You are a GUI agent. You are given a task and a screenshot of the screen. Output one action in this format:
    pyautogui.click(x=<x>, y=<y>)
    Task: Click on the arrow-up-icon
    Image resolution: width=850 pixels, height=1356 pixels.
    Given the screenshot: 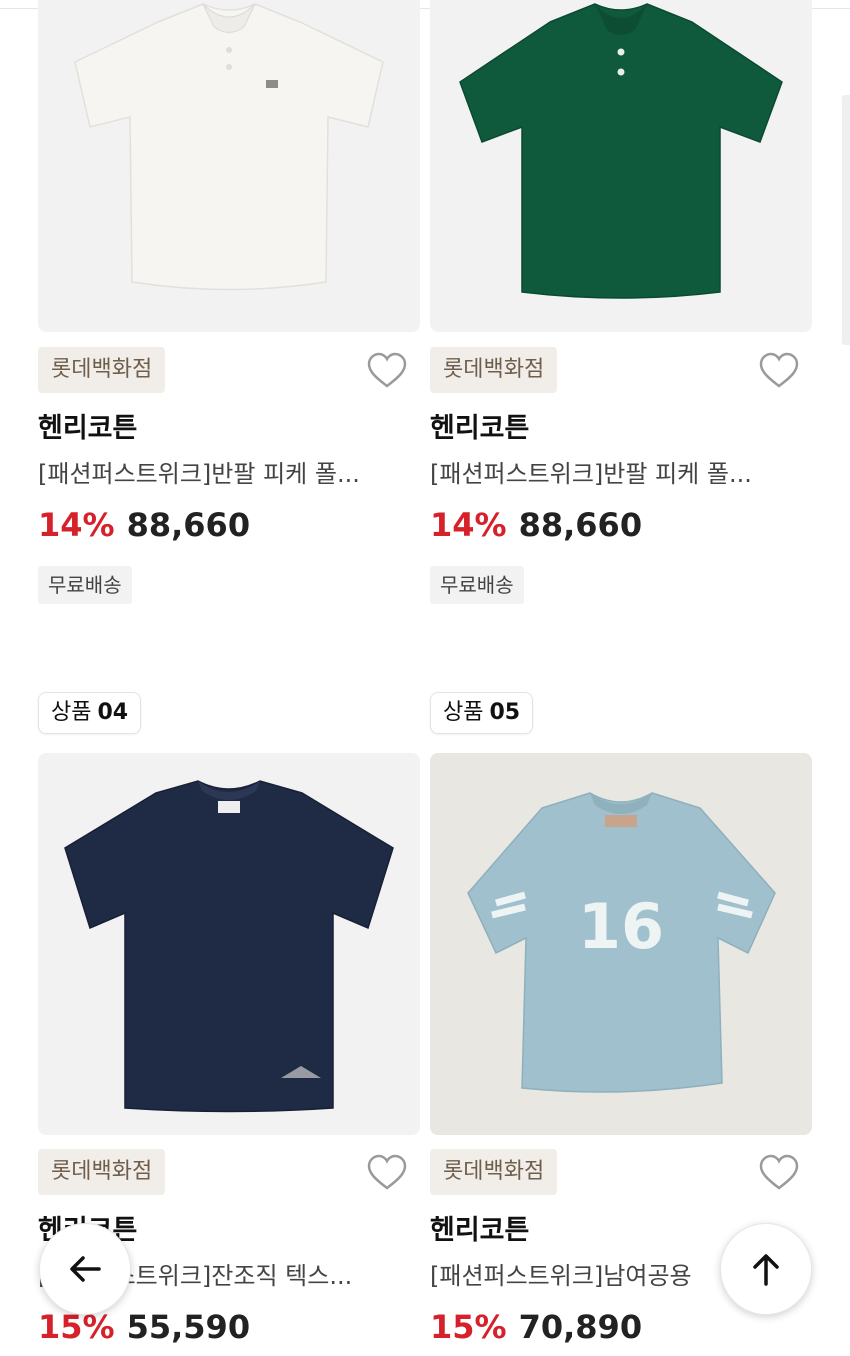 What is the action you would take?
    pyautogui.click(x=766, y=1270)
    